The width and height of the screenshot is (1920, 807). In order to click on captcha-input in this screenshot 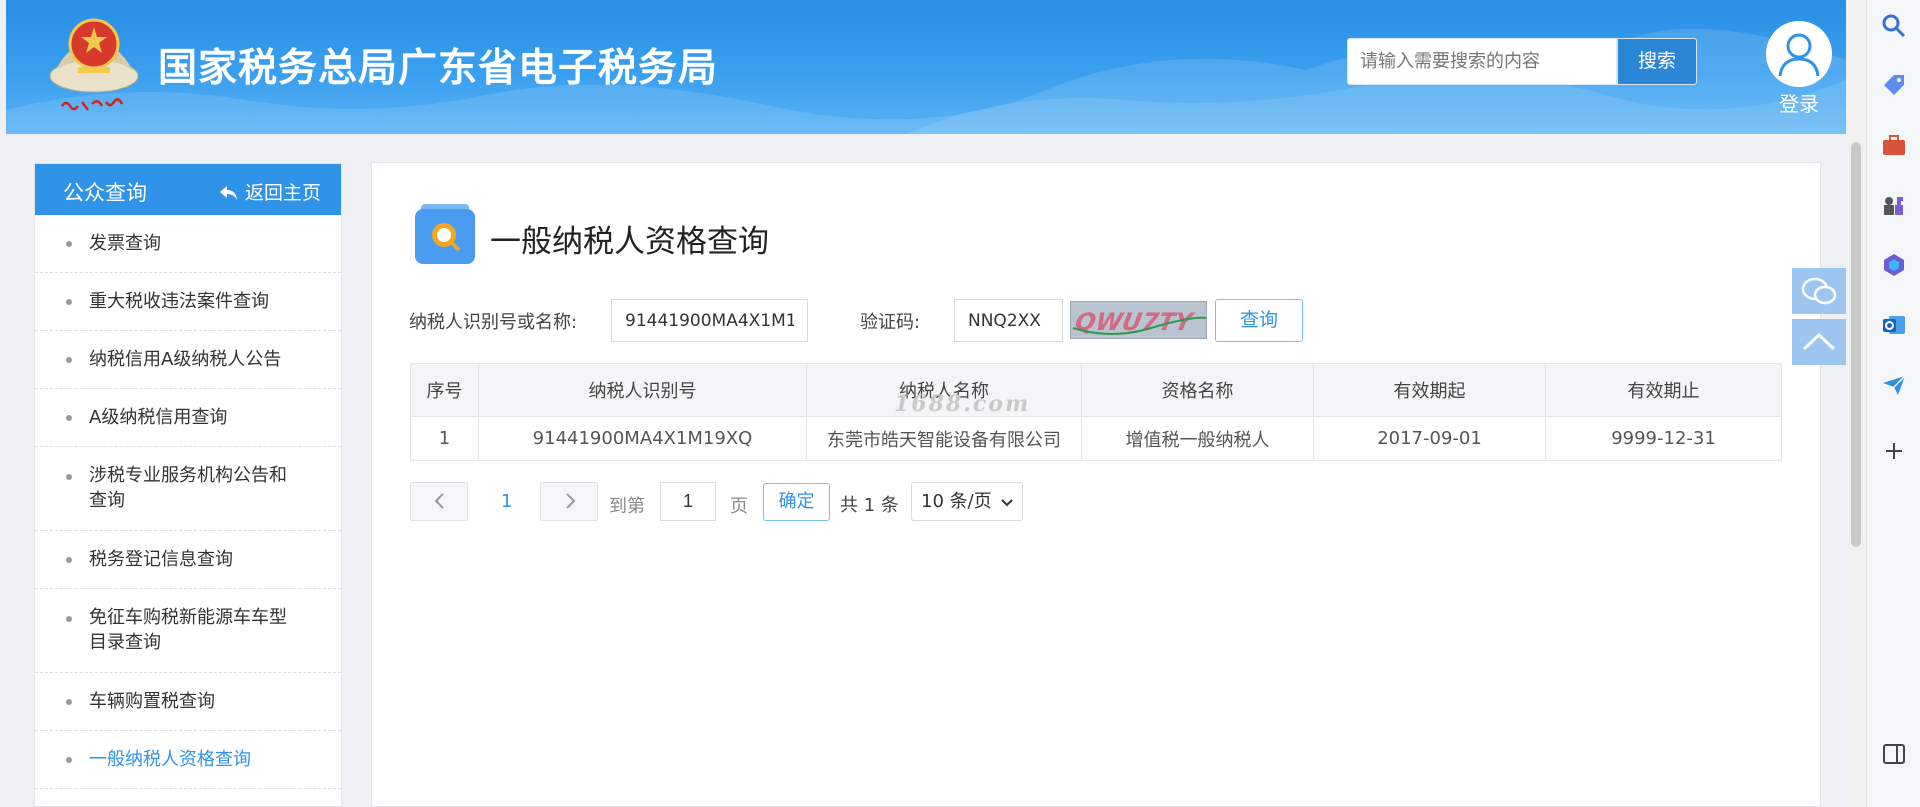, I will do `click(1008, 320)`.